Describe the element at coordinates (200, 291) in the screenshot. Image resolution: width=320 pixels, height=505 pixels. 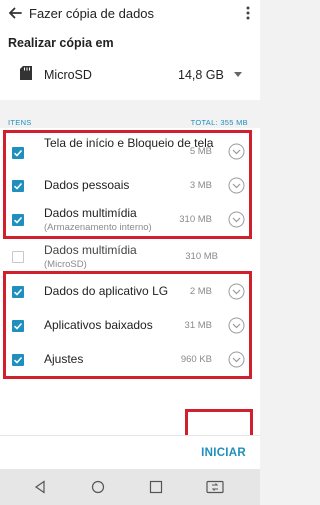
I see `item-size: 2 MB` at that location.